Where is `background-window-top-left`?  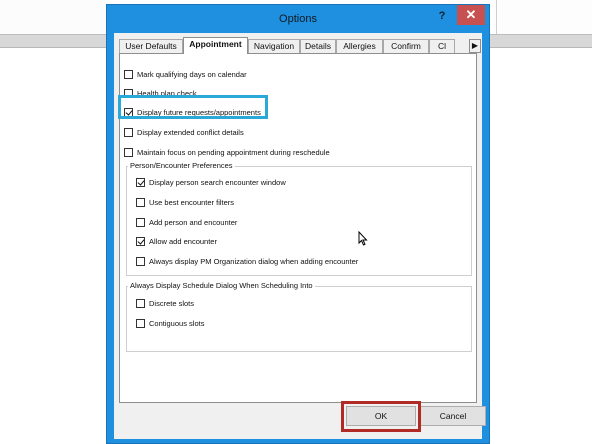
background-window-top-left is located at coordinates (53, 17).